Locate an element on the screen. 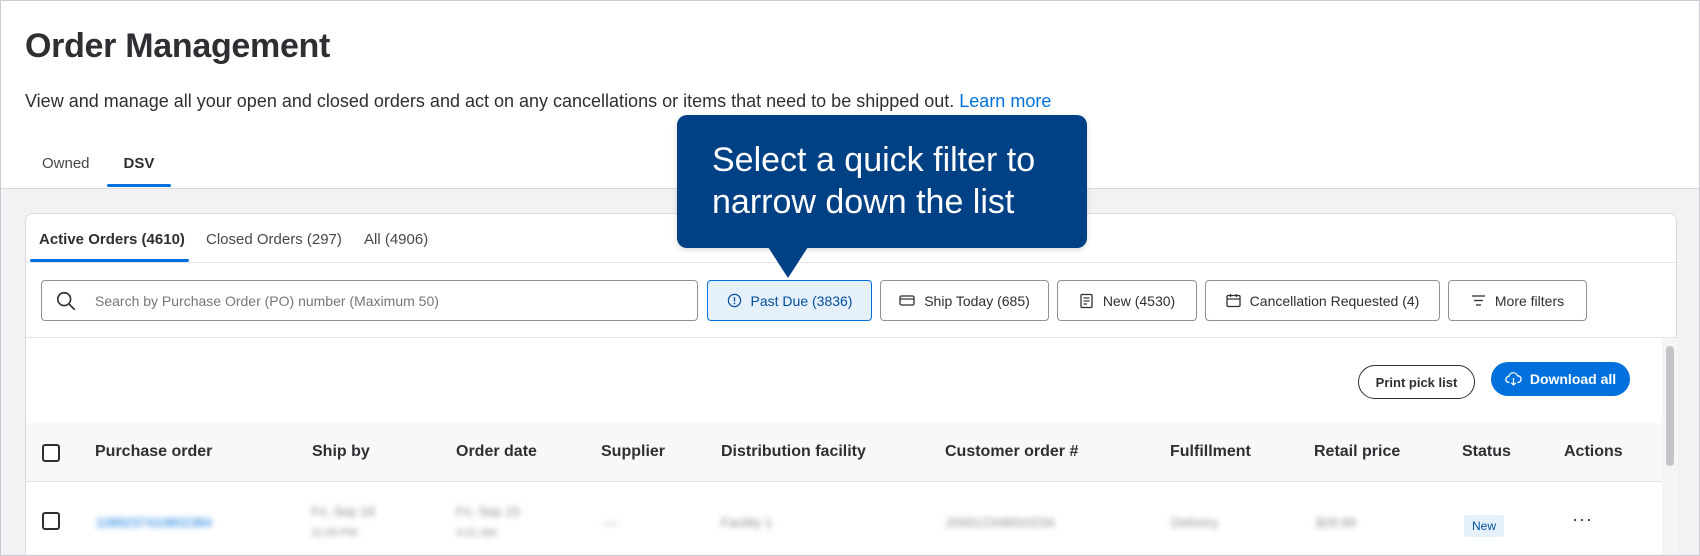 Image resolution: width=1700 pixels, height=556 pixels. filter-cancellation-requested: Cancellation Requested (4) is located at coordinates (1322, 300).